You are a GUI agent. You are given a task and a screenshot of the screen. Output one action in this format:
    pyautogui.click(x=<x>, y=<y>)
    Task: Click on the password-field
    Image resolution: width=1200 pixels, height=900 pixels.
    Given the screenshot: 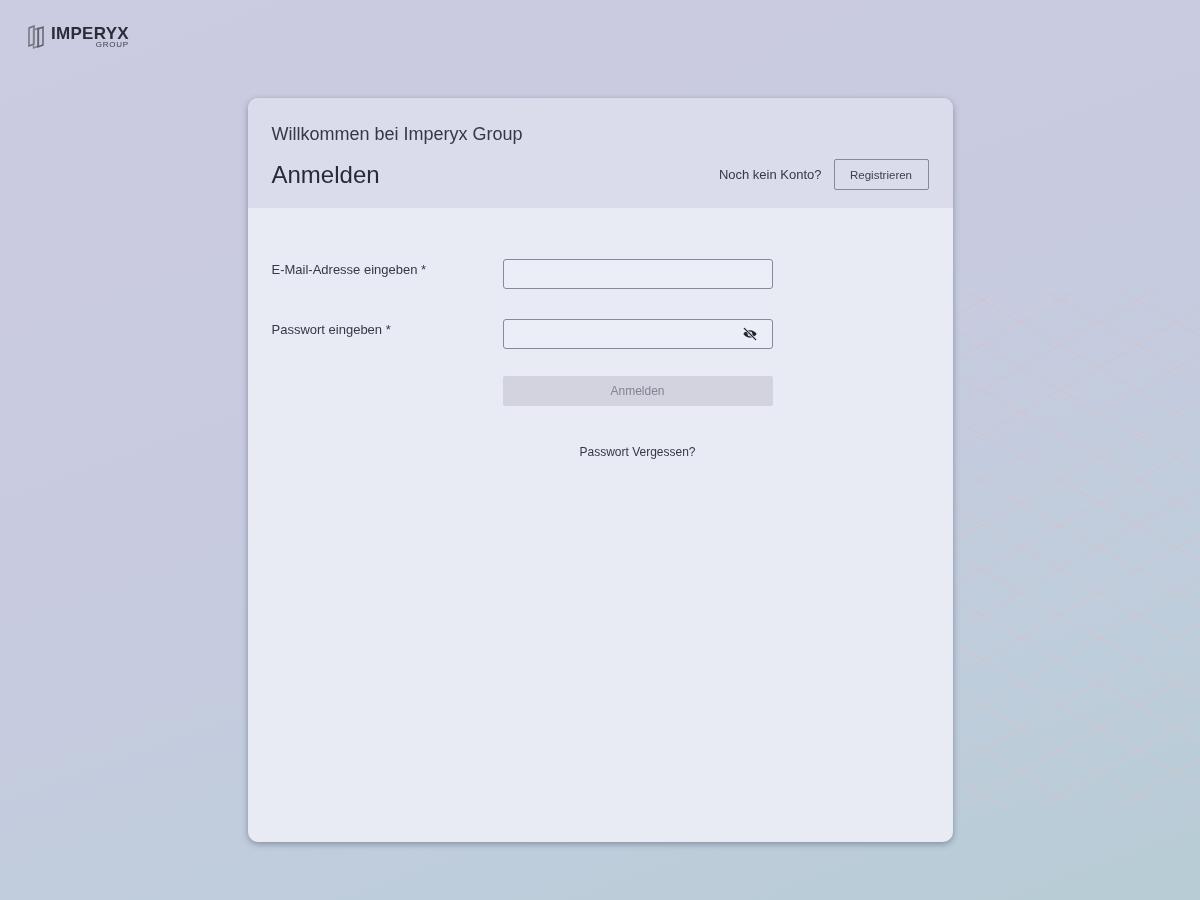 What is the action you would take?
    pyautogui.click(x=637, y=334)
    